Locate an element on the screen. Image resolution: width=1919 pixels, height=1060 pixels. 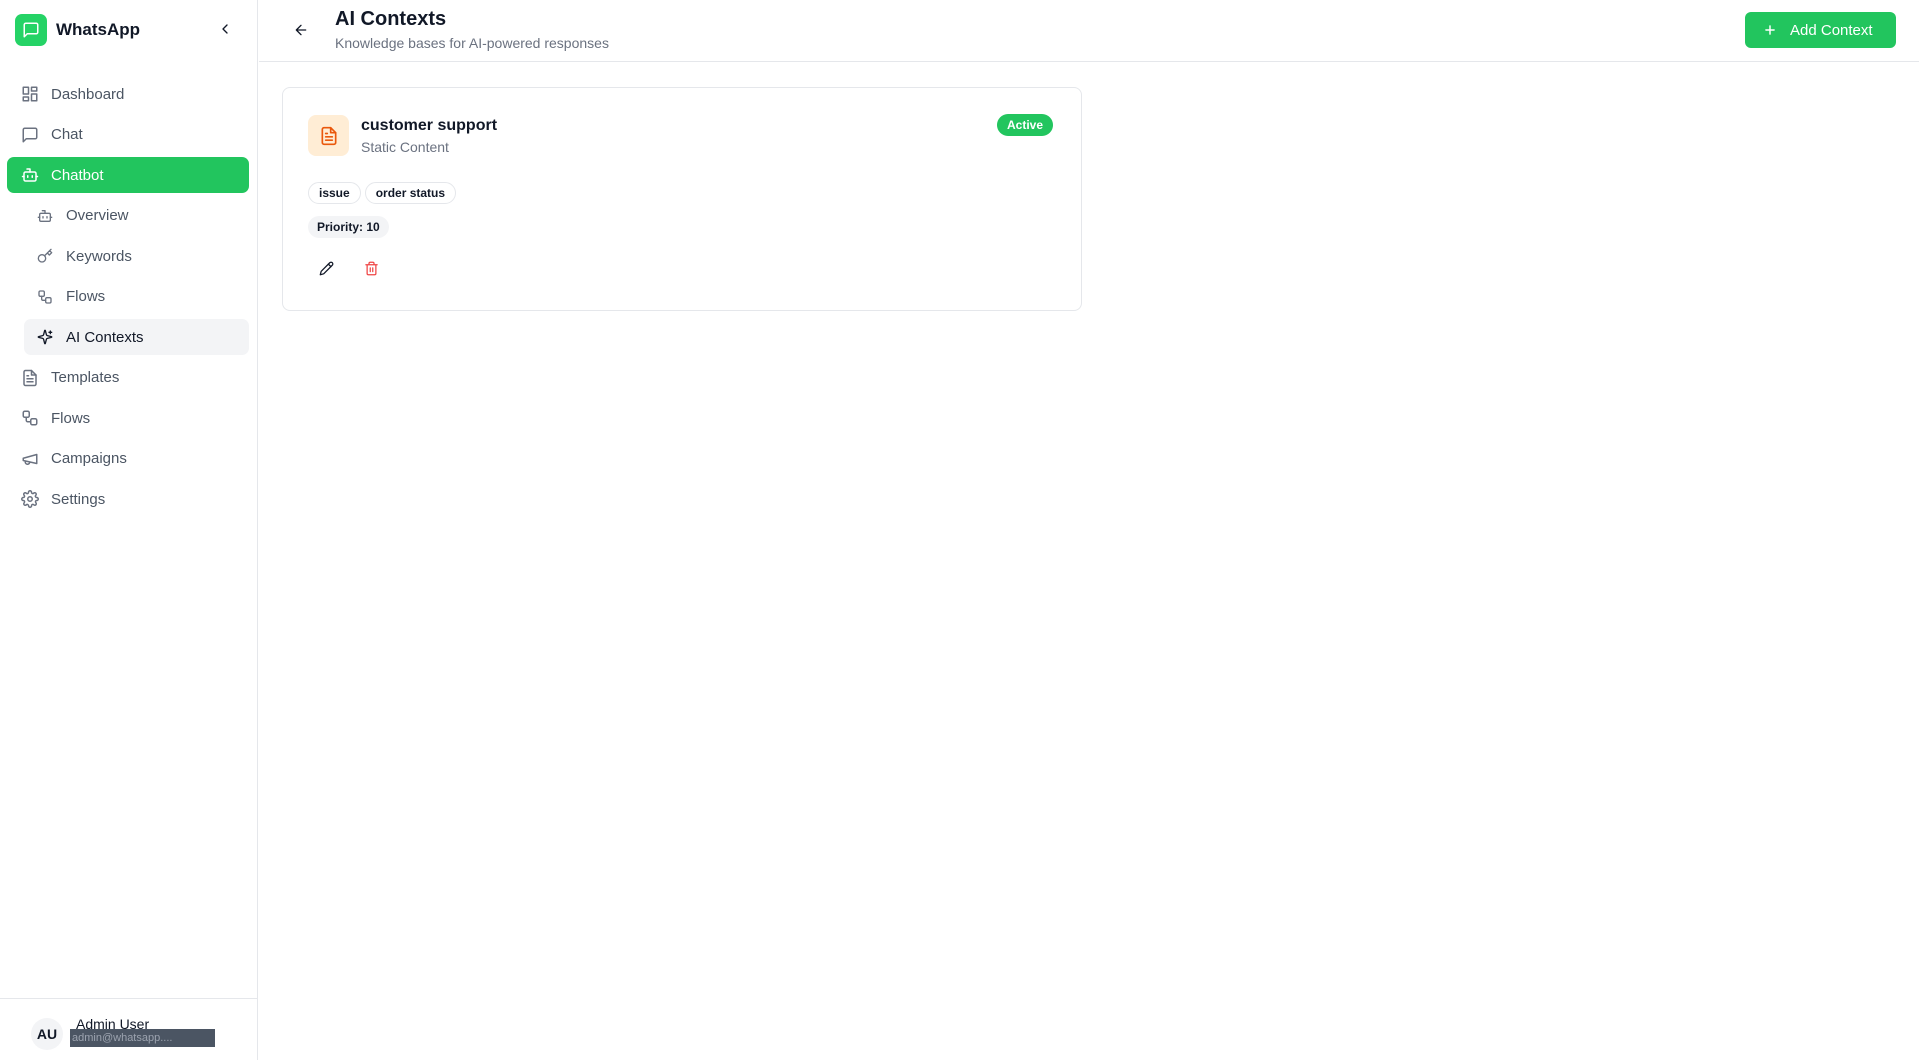
add-context-button: Add Context is located at coordinates (1820, 30).